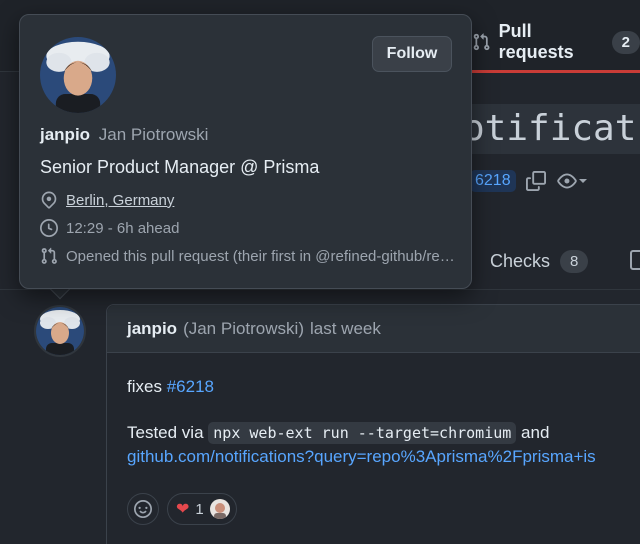 This screenshot has width=640, height=544. I want to click on active-tab-underline, so click(553, 71).